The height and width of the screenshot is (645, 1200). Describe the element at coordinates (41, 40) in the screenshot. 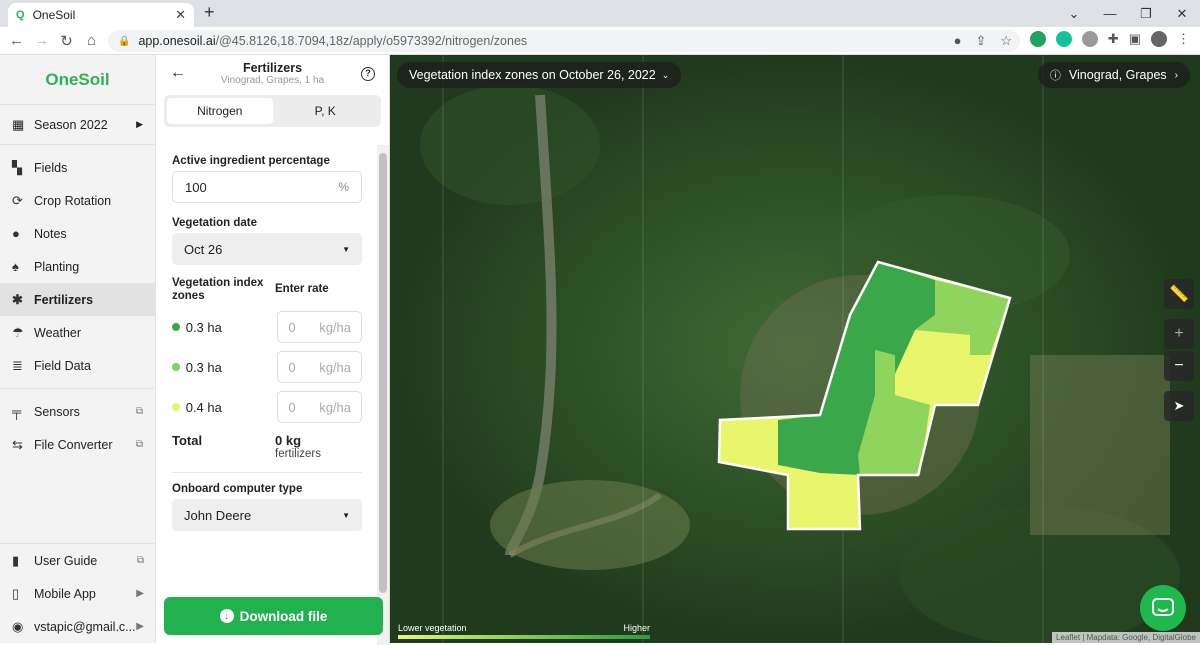

I see `forward-icon: →` at that location.